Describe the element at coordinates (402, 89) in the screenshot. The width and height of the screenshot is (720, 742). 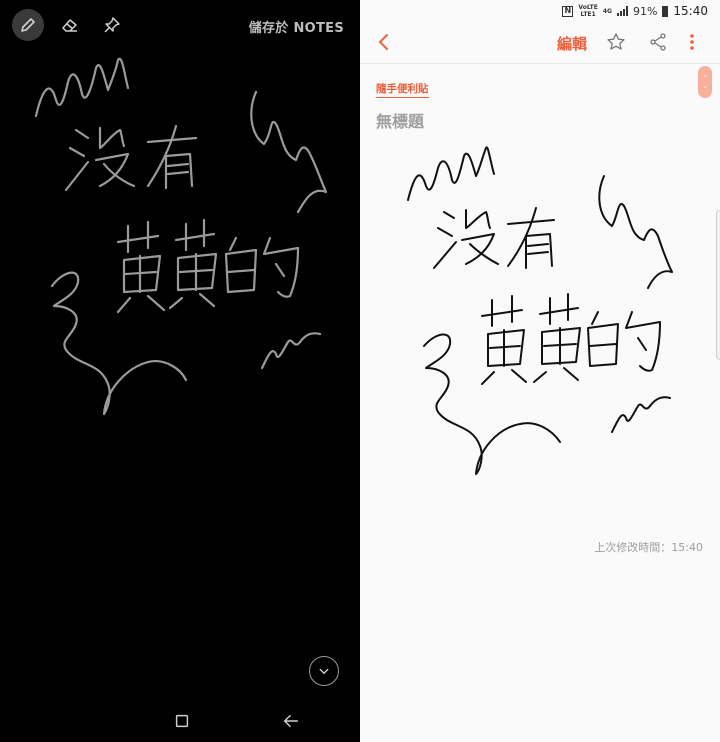
I see `category-label: 隨手便利貼` at that location.